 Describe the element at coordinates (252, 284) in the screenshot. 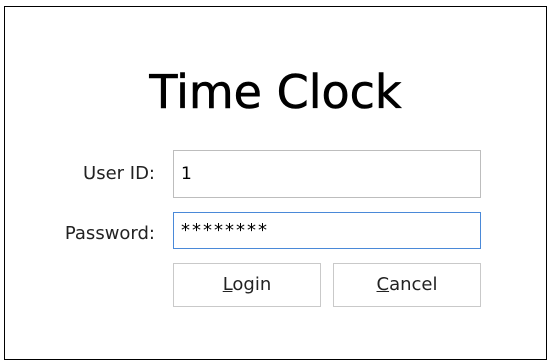

I see `login-label-rest: ogin` at that location.